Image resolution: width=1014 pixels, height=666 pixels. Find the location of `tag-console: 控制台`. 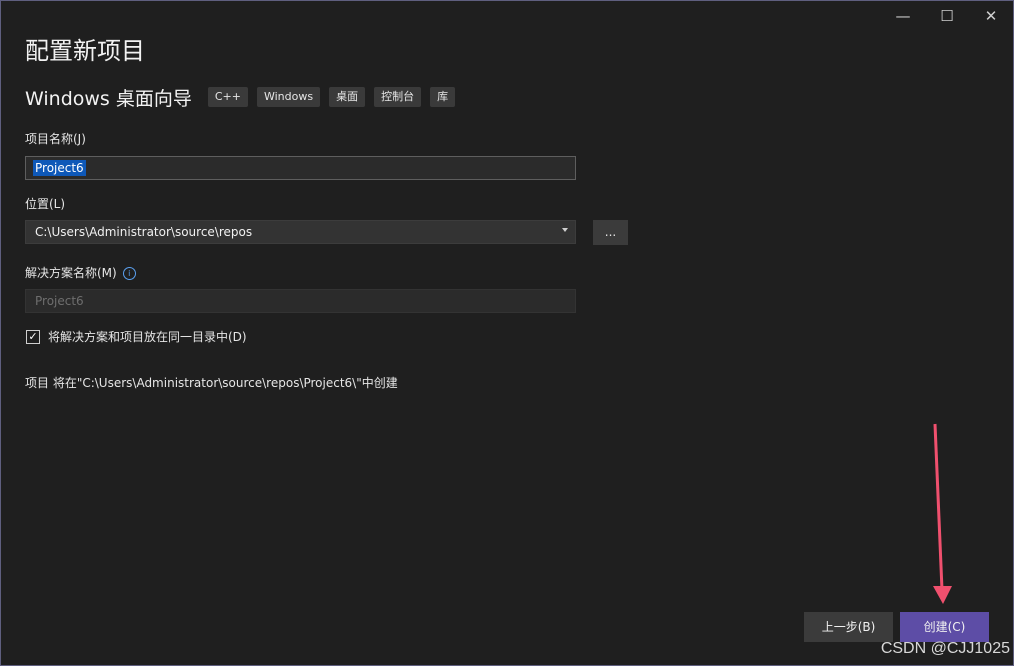

tag-console: 控制台 is located at coordinates (398, 97).